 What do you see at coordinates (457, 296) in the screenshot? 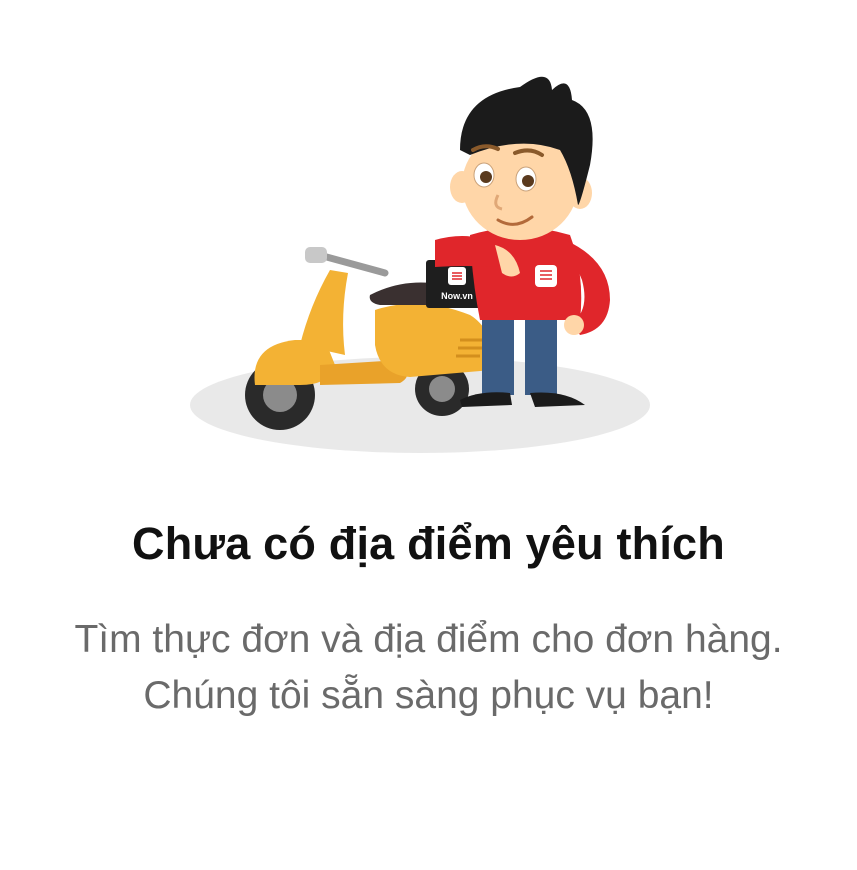
I see `box-logo-text: Now.vn` at bounding box center [457, 296].